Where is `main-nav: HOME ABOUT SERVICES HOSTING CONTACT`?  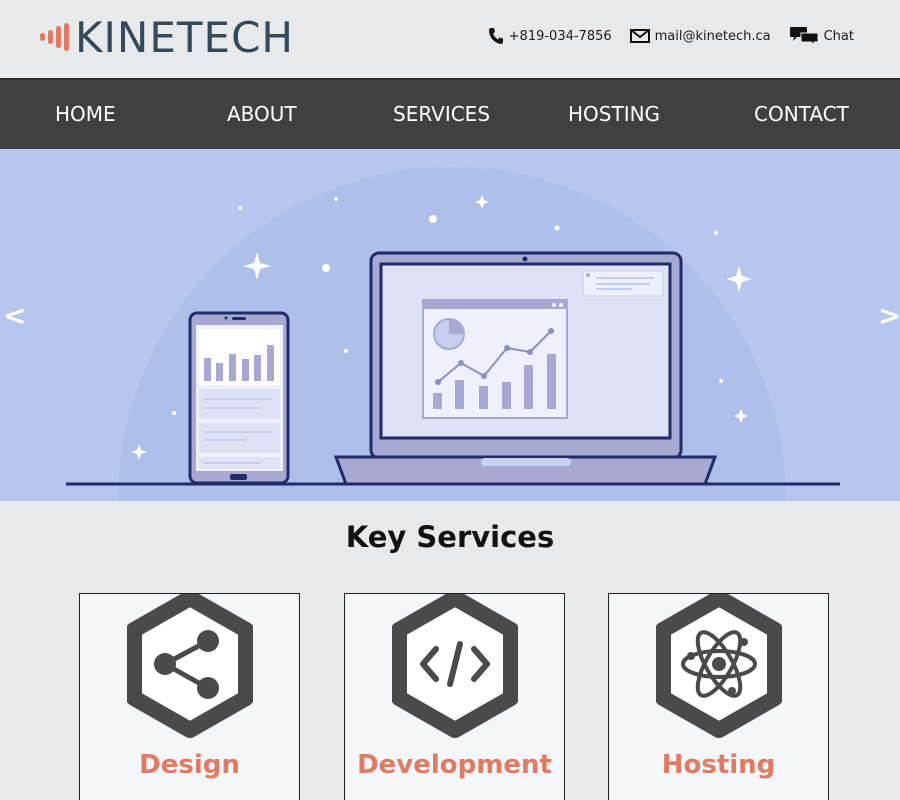
main-nav: HOME ABOUT SERVICES HOSTING CONTACT is located at coordinates (450, 113).